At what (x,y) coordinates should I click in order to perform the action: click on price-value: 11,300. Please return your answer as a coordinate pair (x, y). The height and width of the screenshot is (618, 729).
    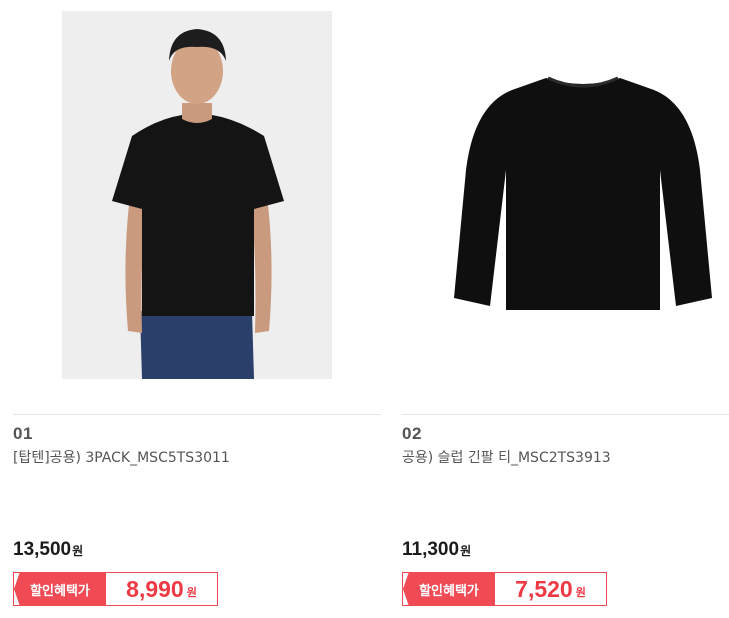
    Looking at the image, I should click on (431, 549).